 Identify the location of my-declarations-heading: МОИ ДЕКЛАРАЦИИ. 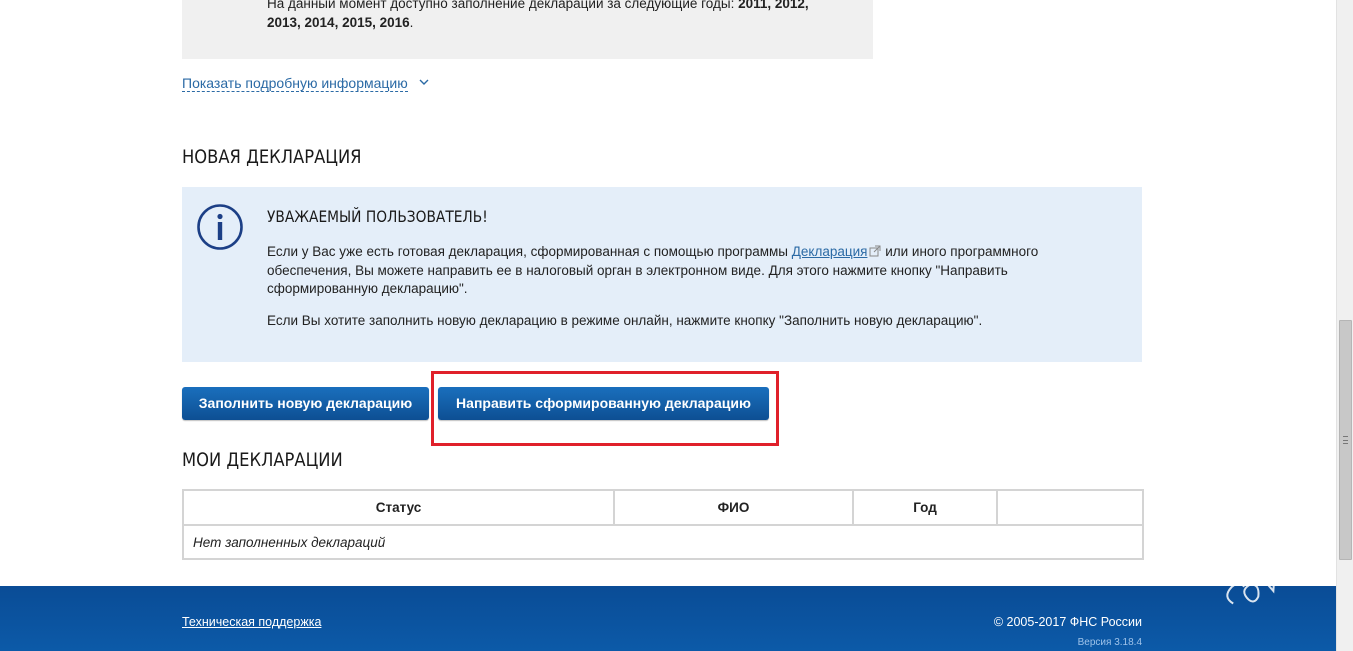
(262, 460).